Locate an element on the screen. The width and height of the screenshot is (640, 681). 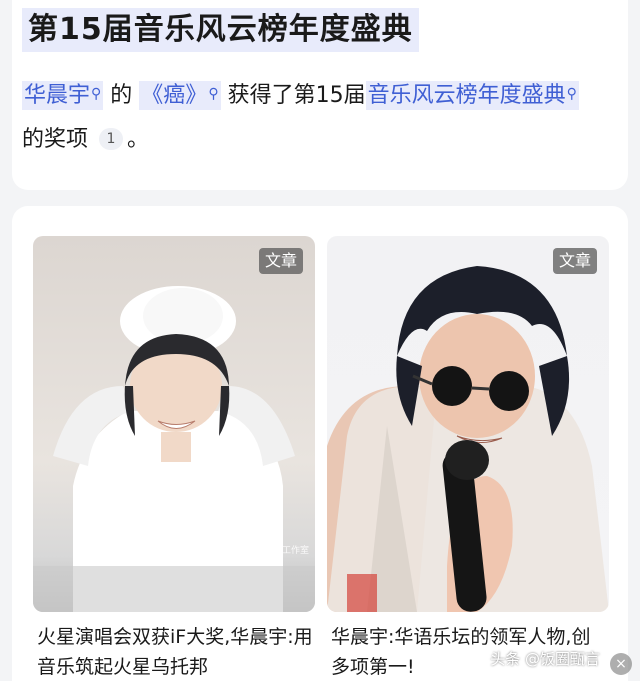
text-end: 。 is located at coordinates (138, 139).